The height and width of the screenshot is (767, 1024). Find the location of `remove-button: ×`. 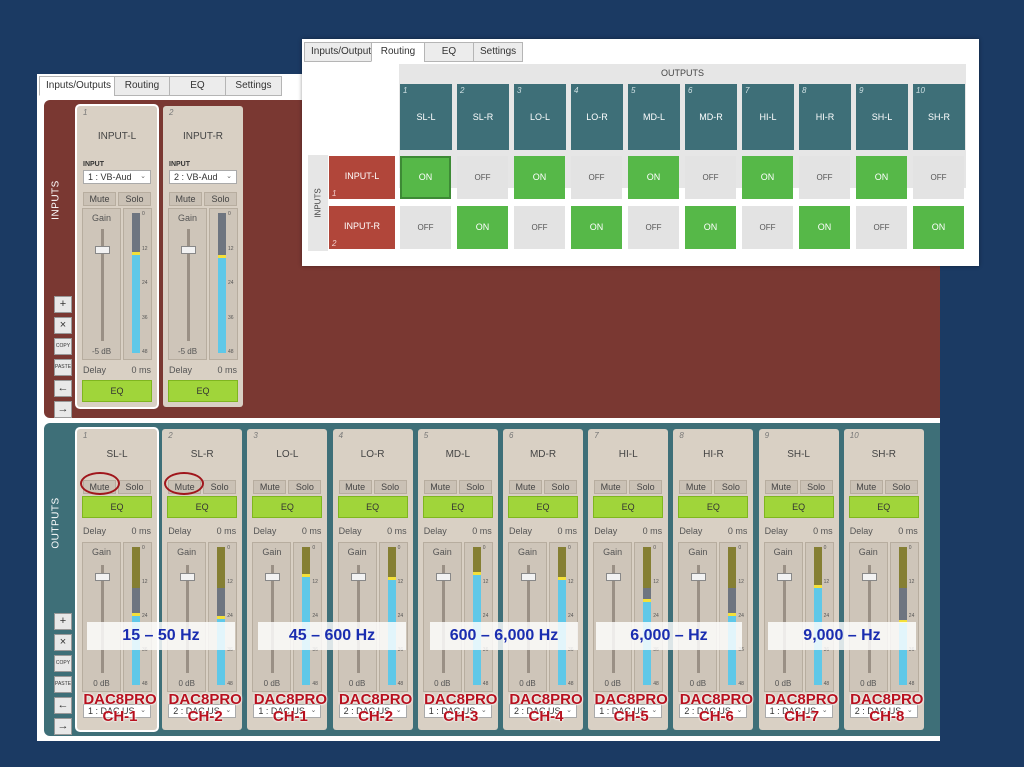

remove-button: × is located at coordinates (63, 642).